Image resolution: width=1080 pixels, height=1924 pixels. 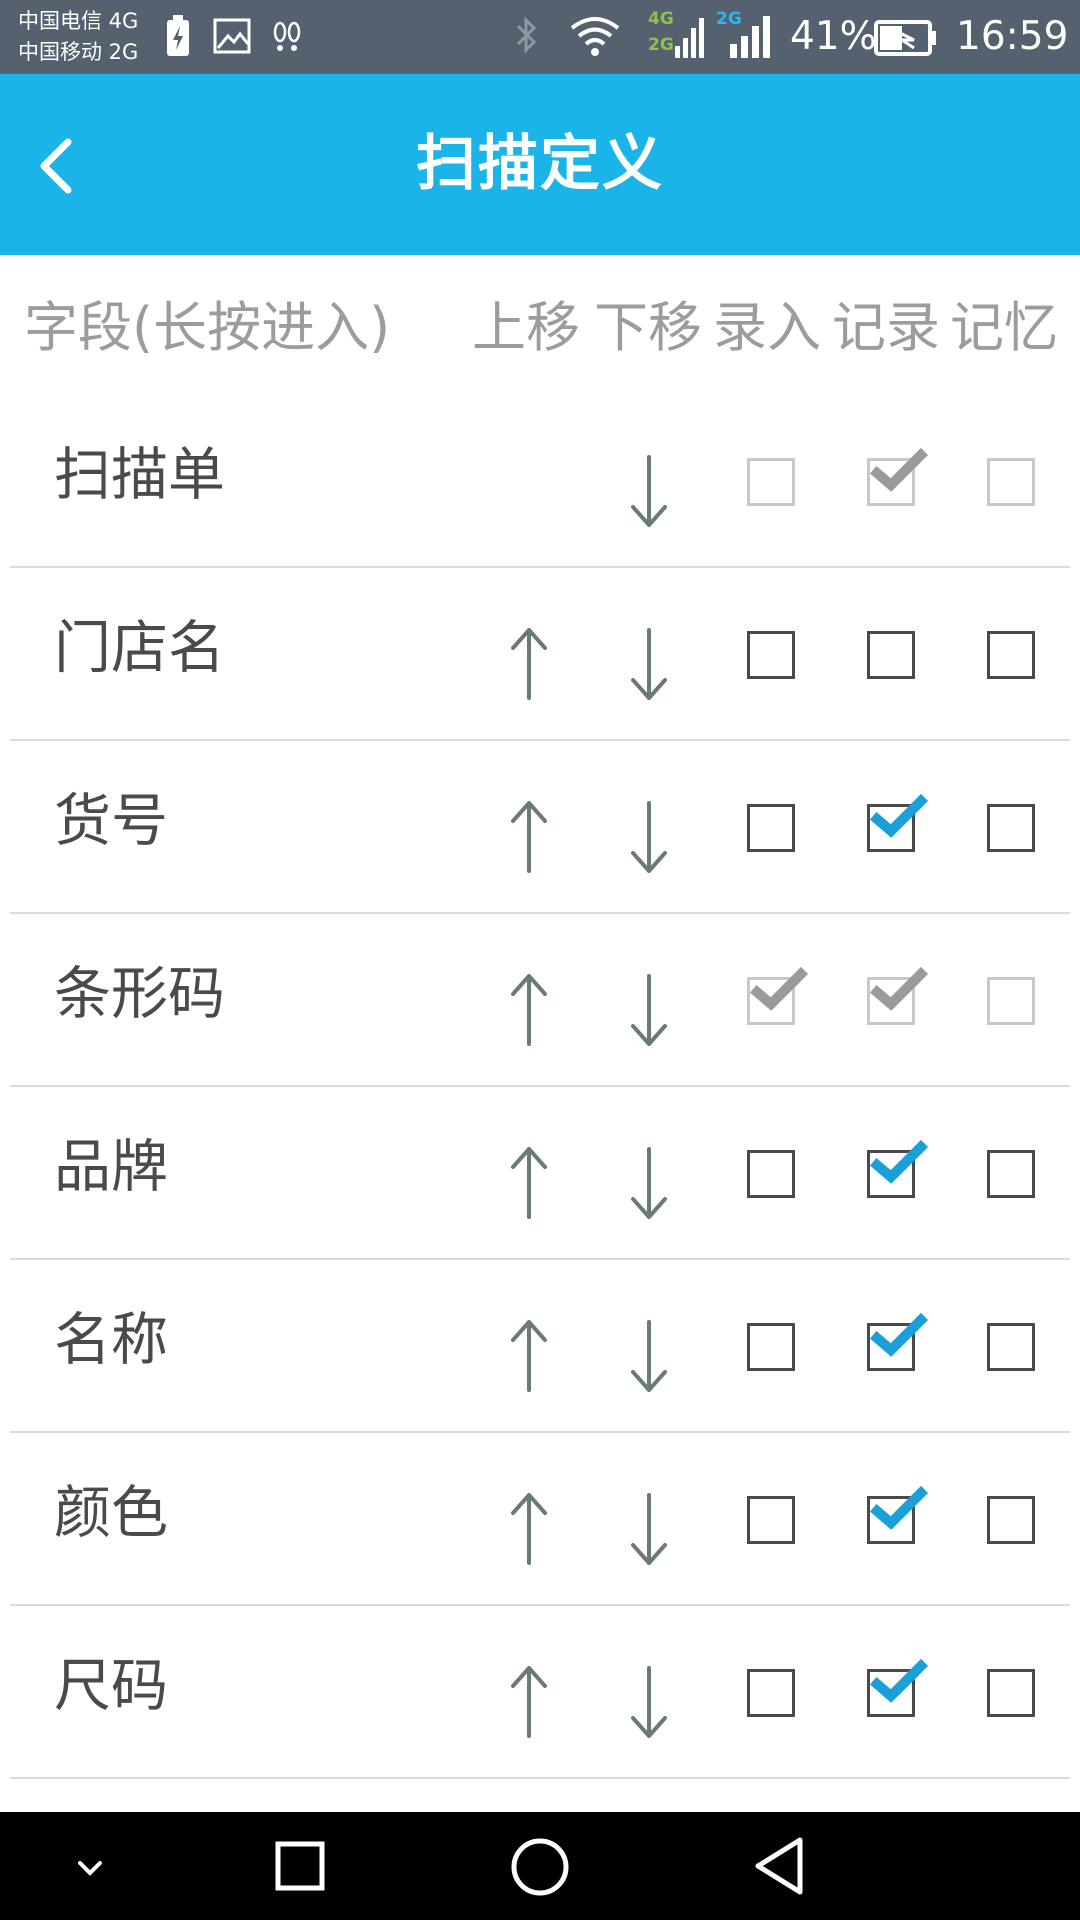 What do you see at coordinates (526, 327) in the screenshot?
I see `column-move-up: 上移` at bounding box center [526, 327].